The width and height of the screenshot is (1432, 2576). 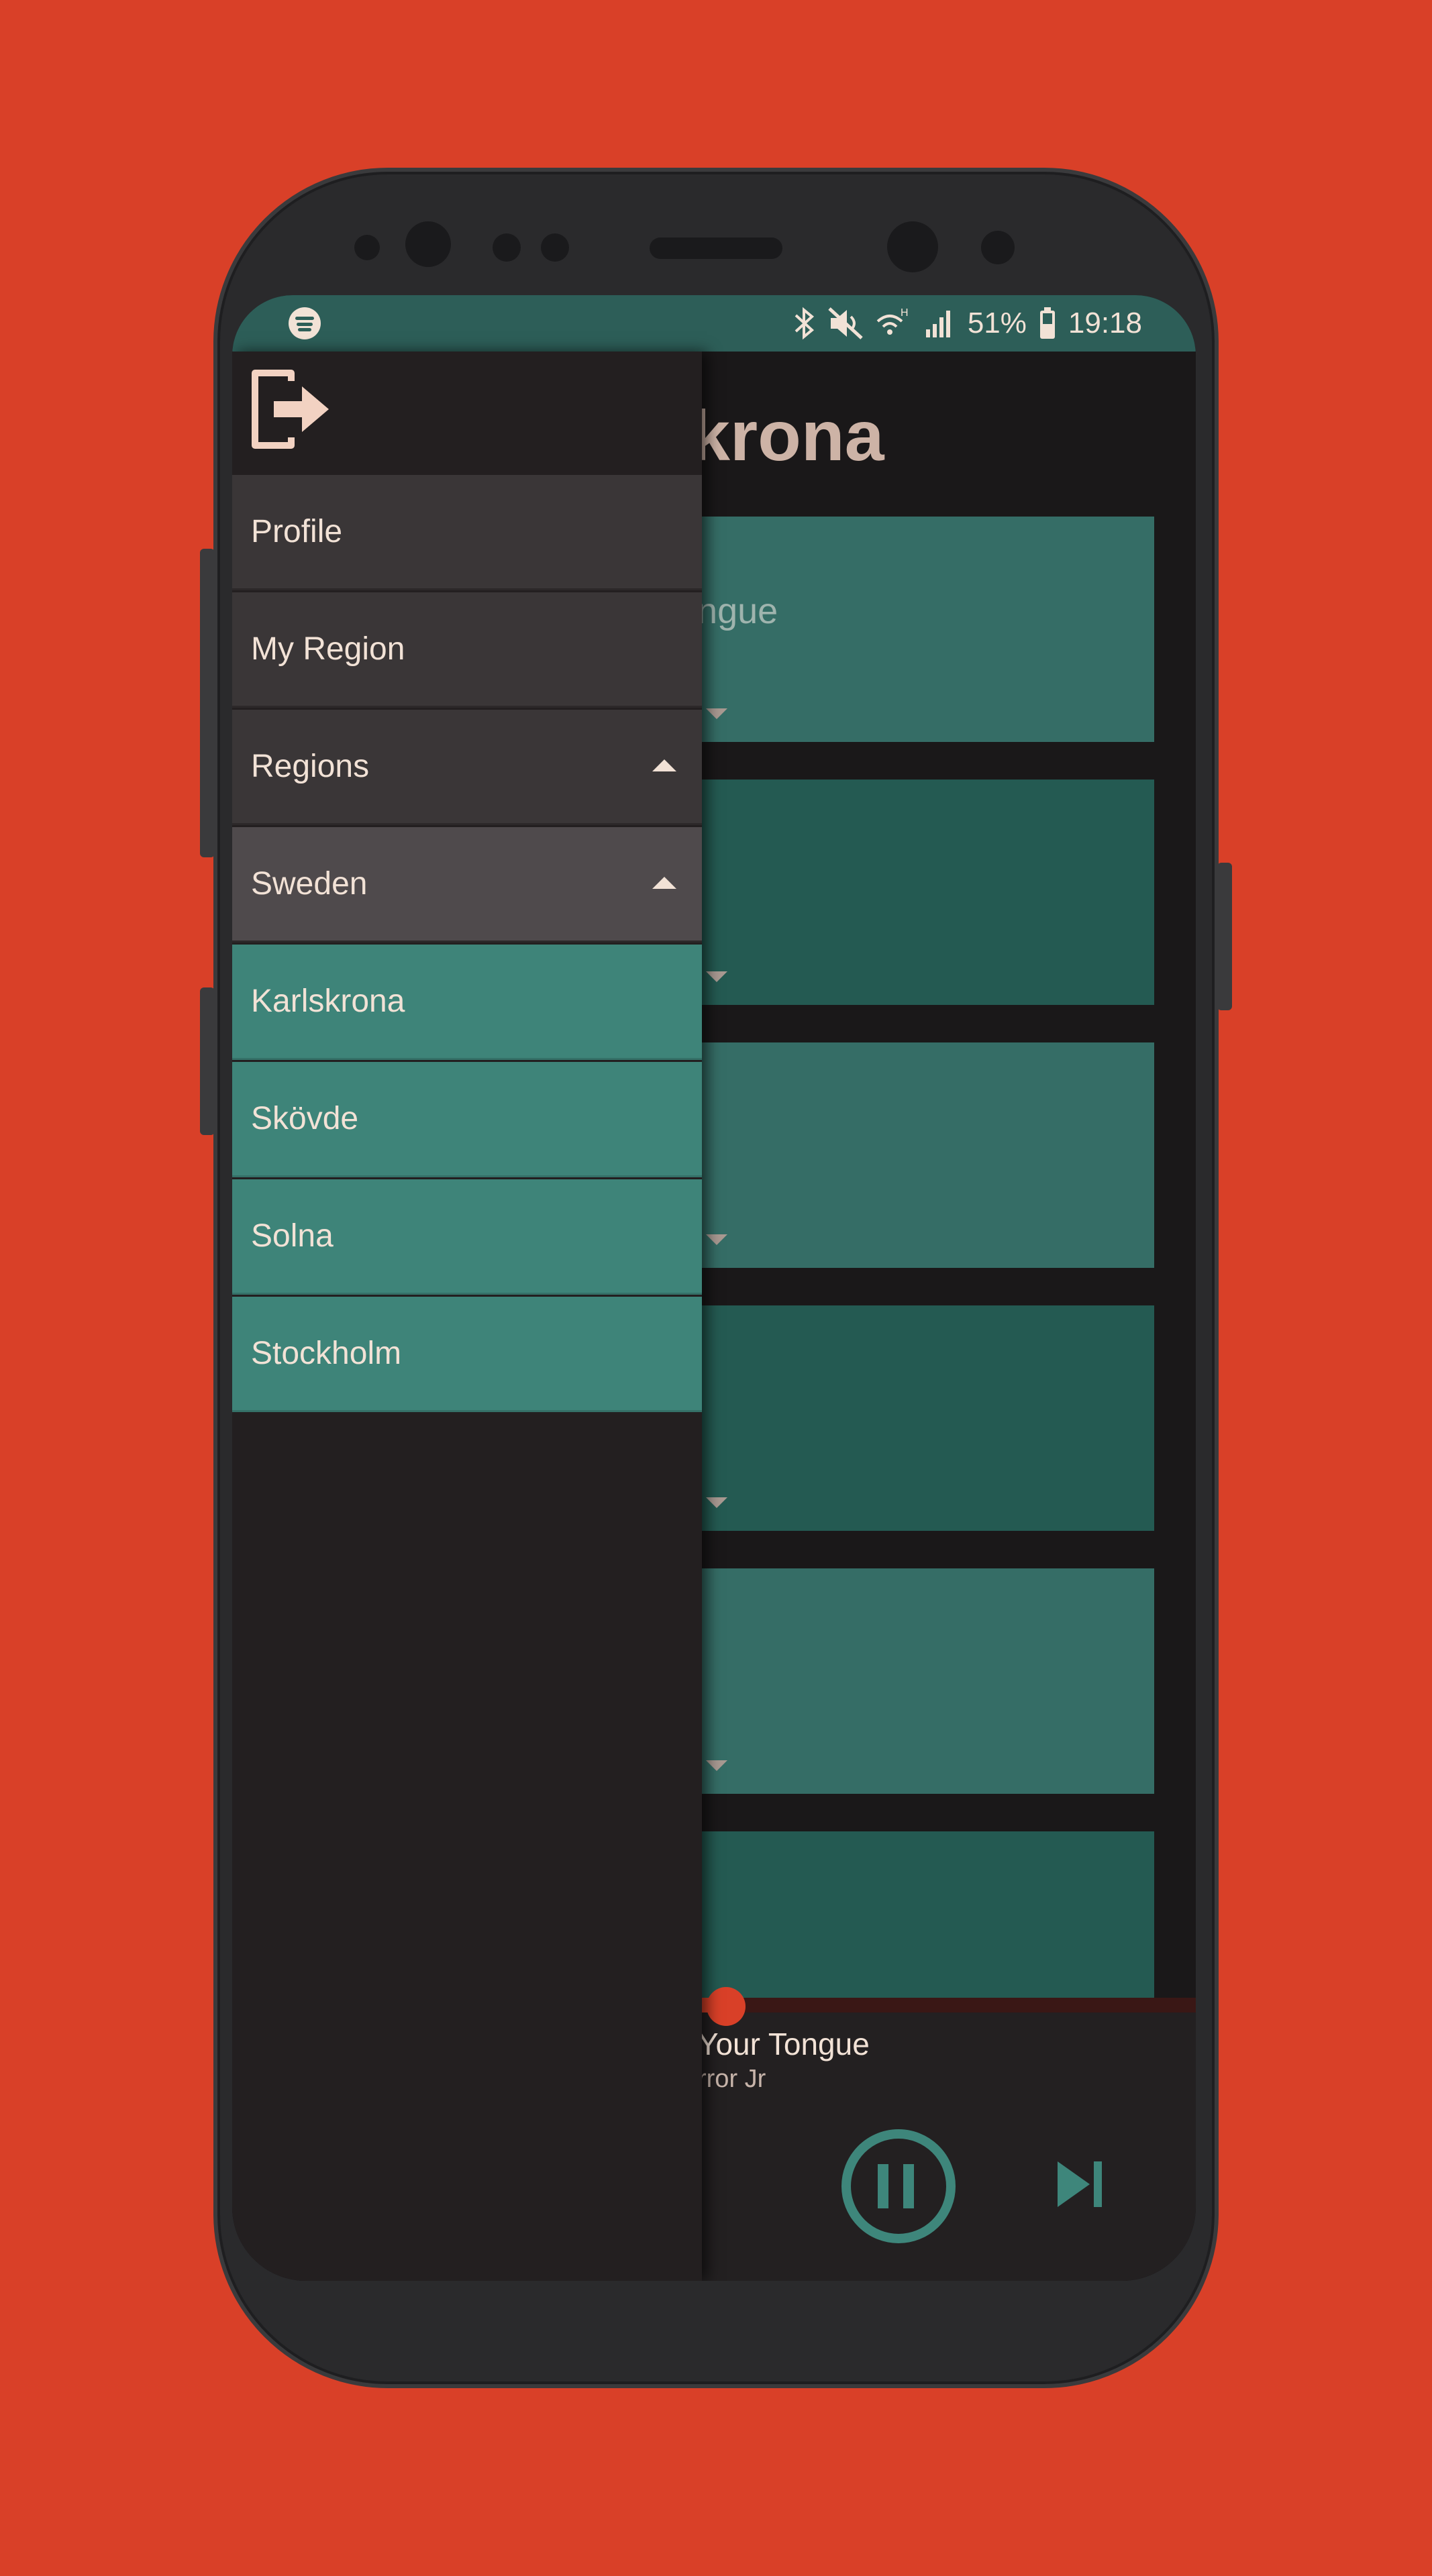 What do you see at coordinates (428, 244) in the screenshot?
I see `iris-camera-icon` at bounding box center [428, 244].